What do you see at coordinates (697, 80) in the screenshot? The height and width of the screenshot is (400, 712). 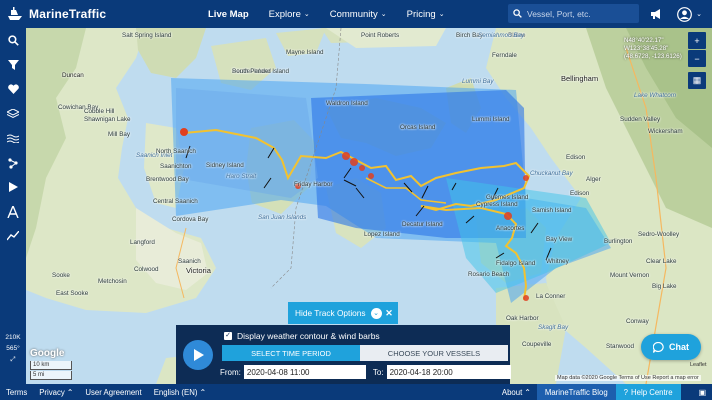 I see `map-layers-button: ▦` at bounding box center [697, 80].